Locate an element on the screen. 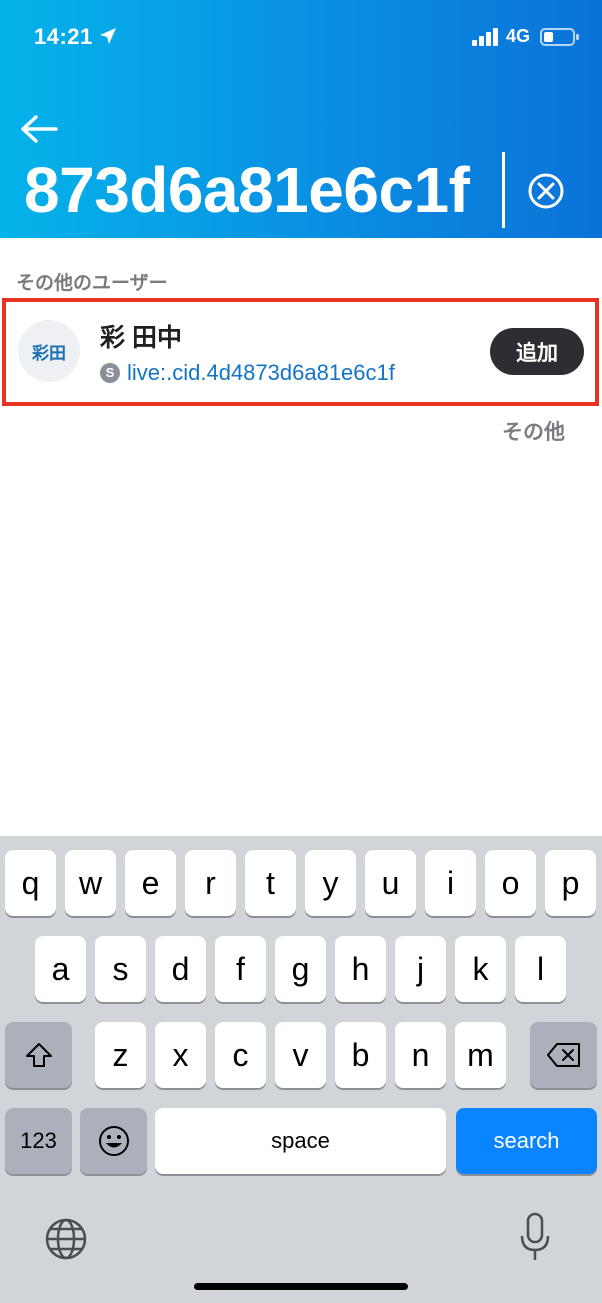  key-b: b is located at coordinates (360, 1055).